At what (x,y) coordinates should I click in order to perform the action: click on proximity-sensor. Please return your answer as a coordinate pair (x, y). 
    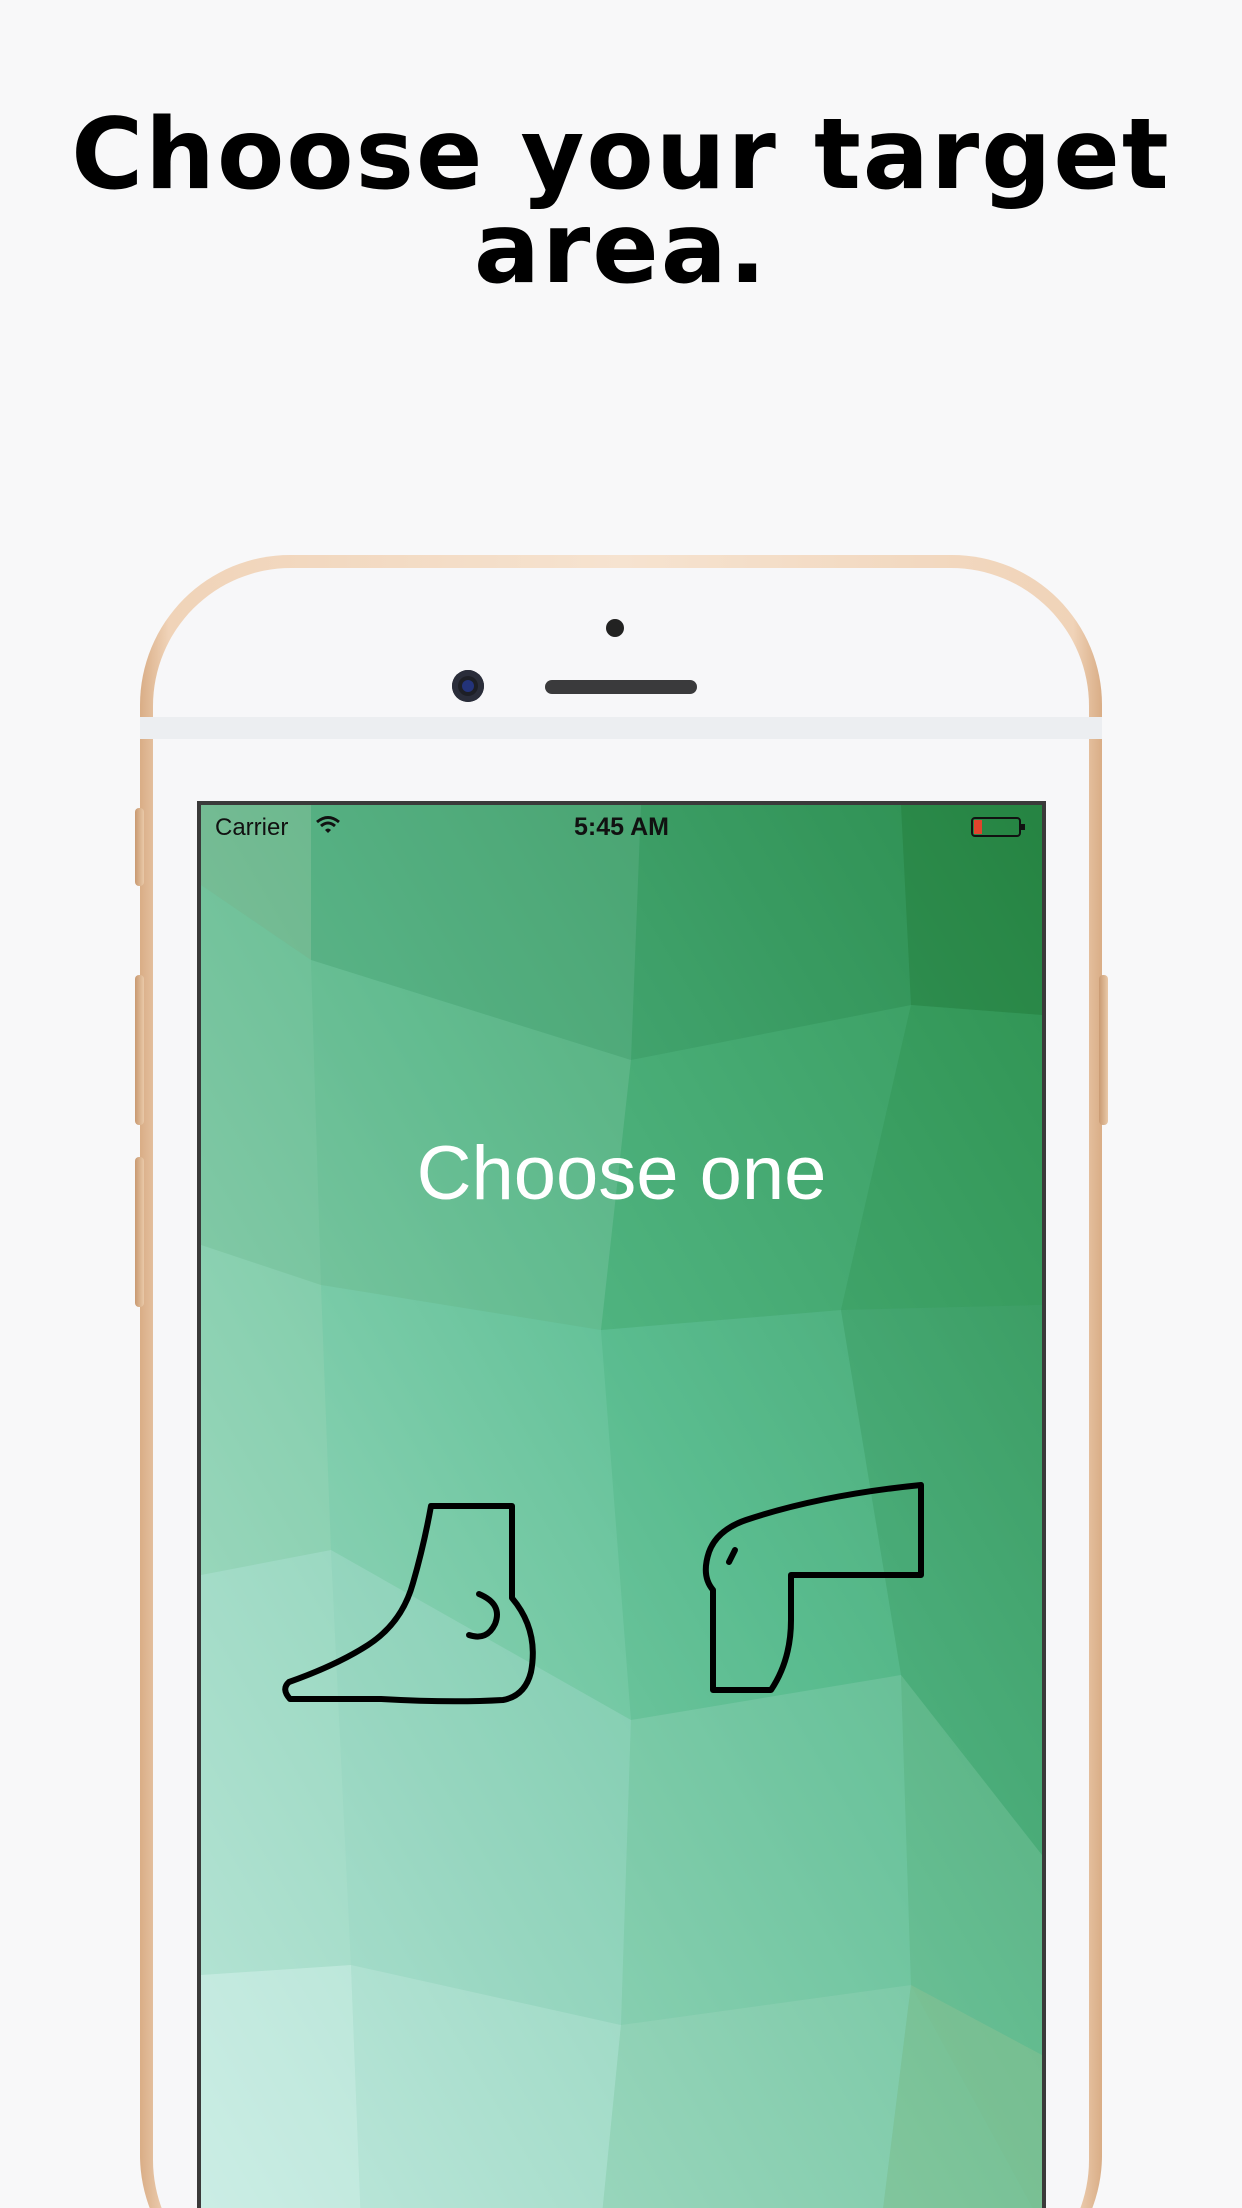
    Looking at the image, I should click on (615, 628).